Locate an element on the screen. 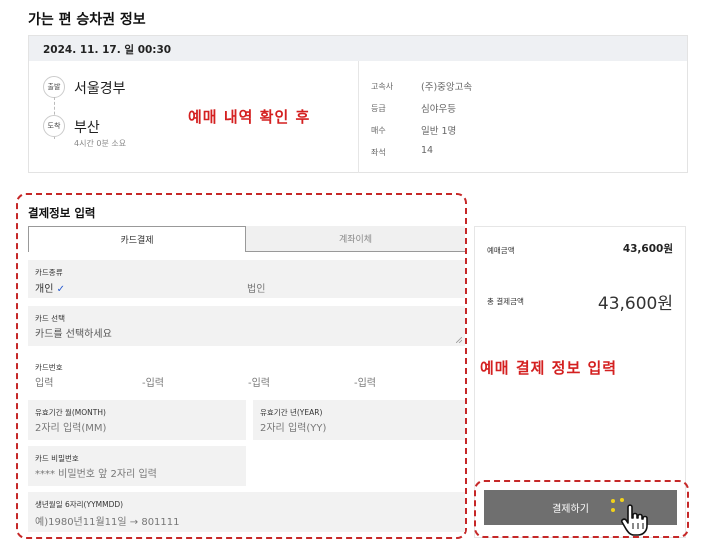 This screenshot has height=545, width=720. info-value: 14 is located at coordinates (427, 150).